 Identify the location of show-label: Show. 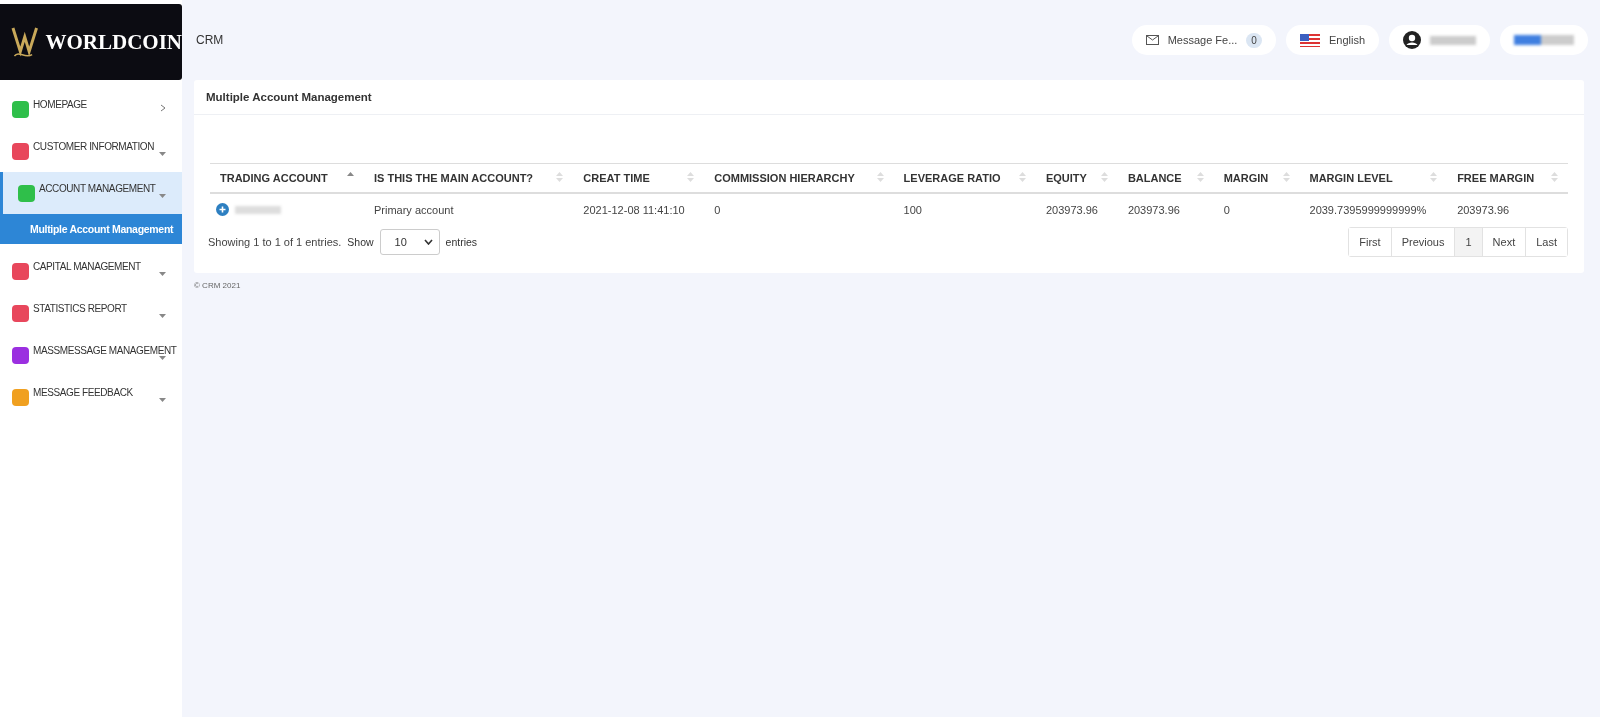
(360, 242).